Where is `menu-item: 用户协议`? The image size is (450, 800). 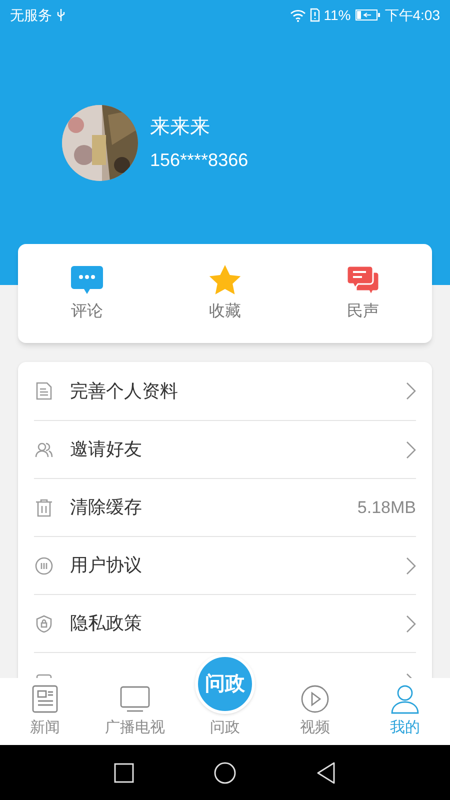
menu-item: 用户协议 is located at coordinates (225, 565).